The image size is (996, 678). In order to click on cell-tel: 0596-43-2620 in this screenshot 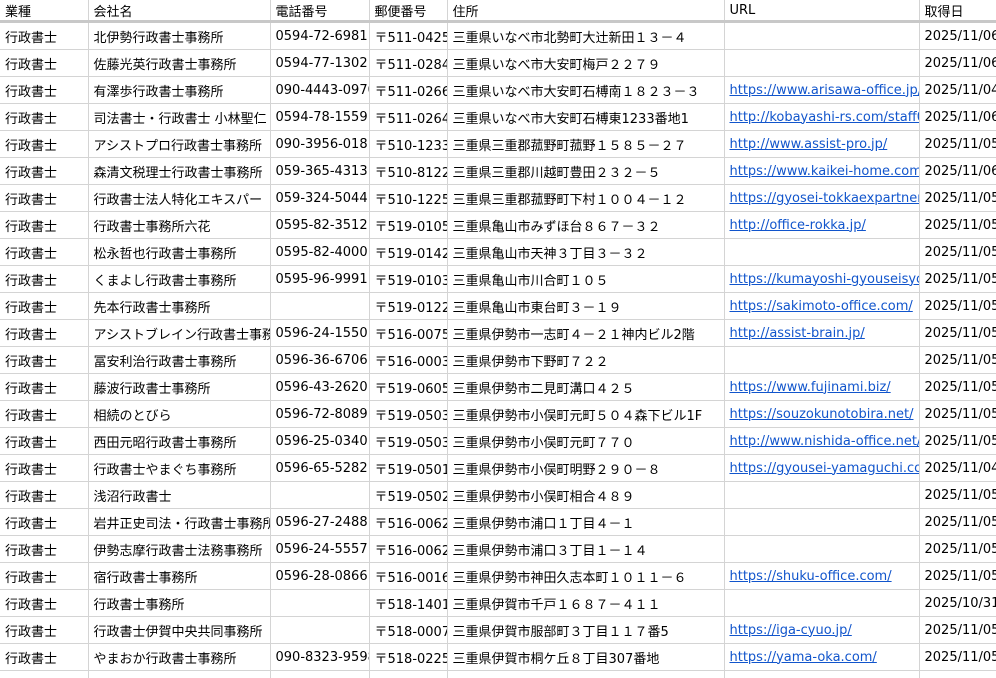, I will do `click(320, 387)`.